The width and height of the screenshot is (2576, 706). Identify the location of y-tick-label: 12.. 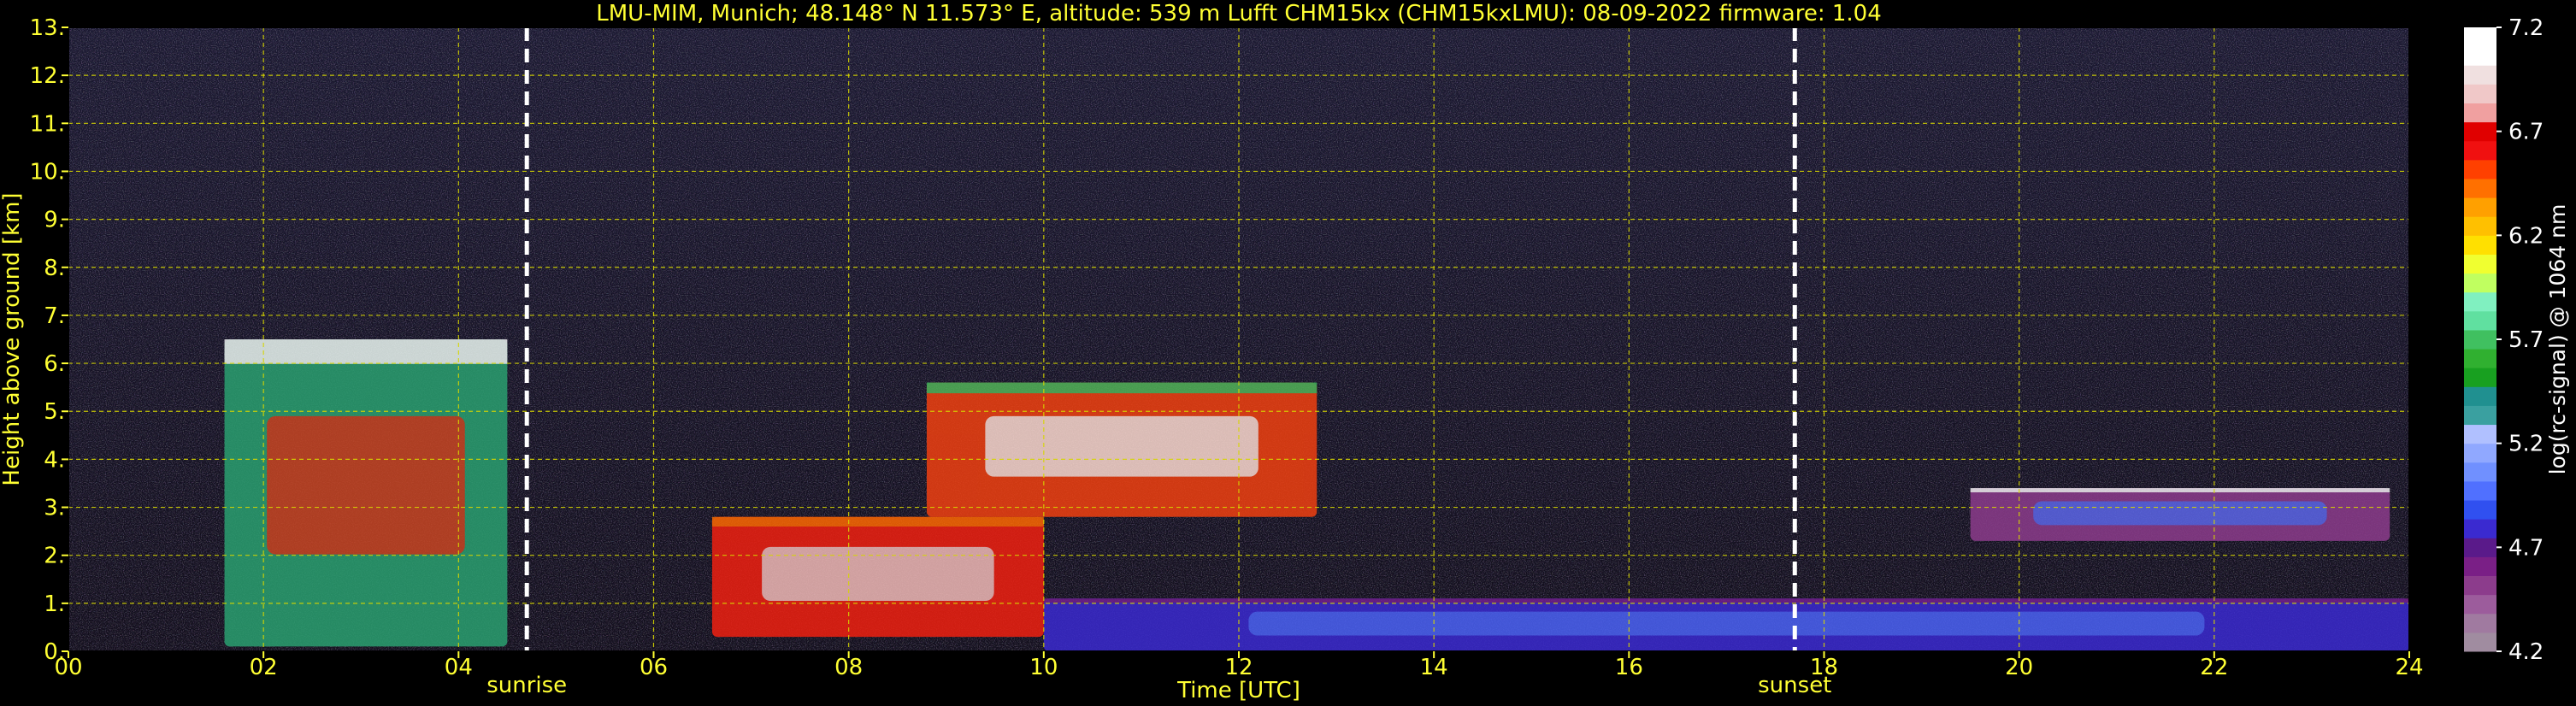
(47, 76).